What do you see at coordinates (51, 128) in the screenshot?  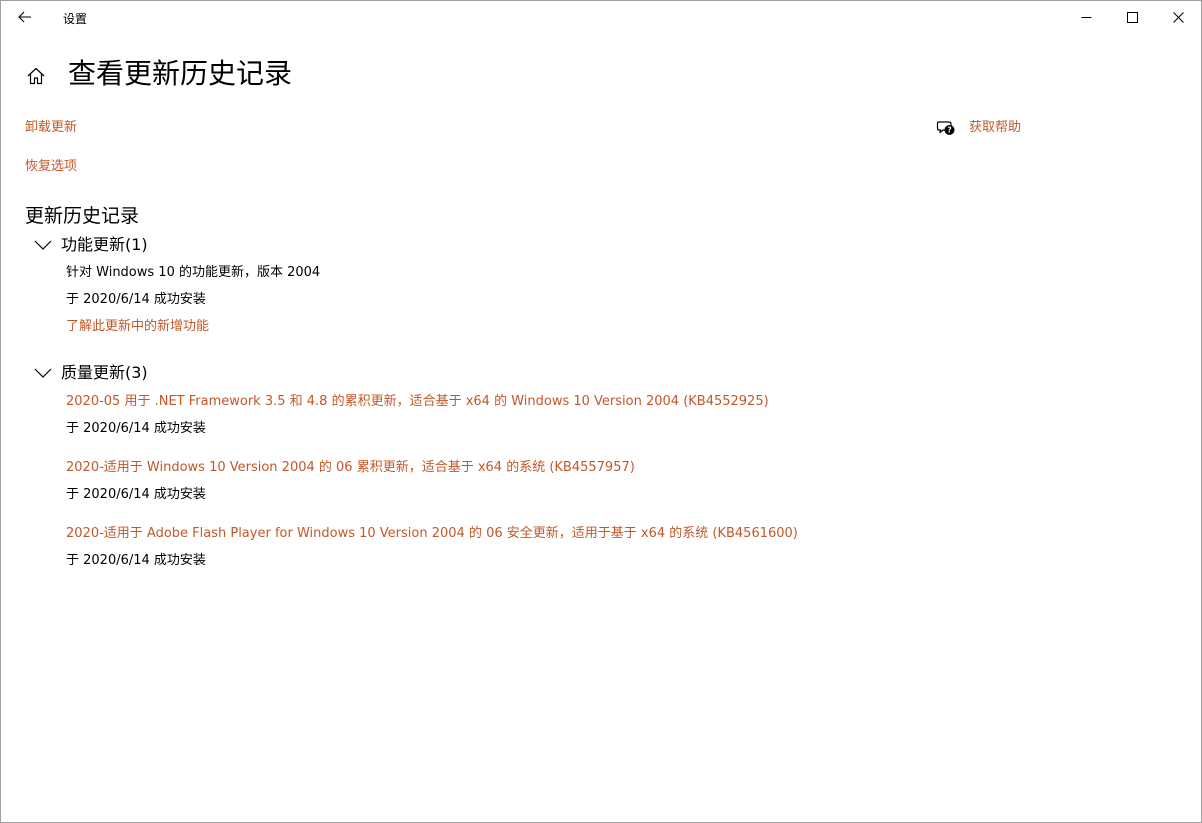 I see `uninstall-updates-link: 卸载更新` at bounding box center [51, 128].